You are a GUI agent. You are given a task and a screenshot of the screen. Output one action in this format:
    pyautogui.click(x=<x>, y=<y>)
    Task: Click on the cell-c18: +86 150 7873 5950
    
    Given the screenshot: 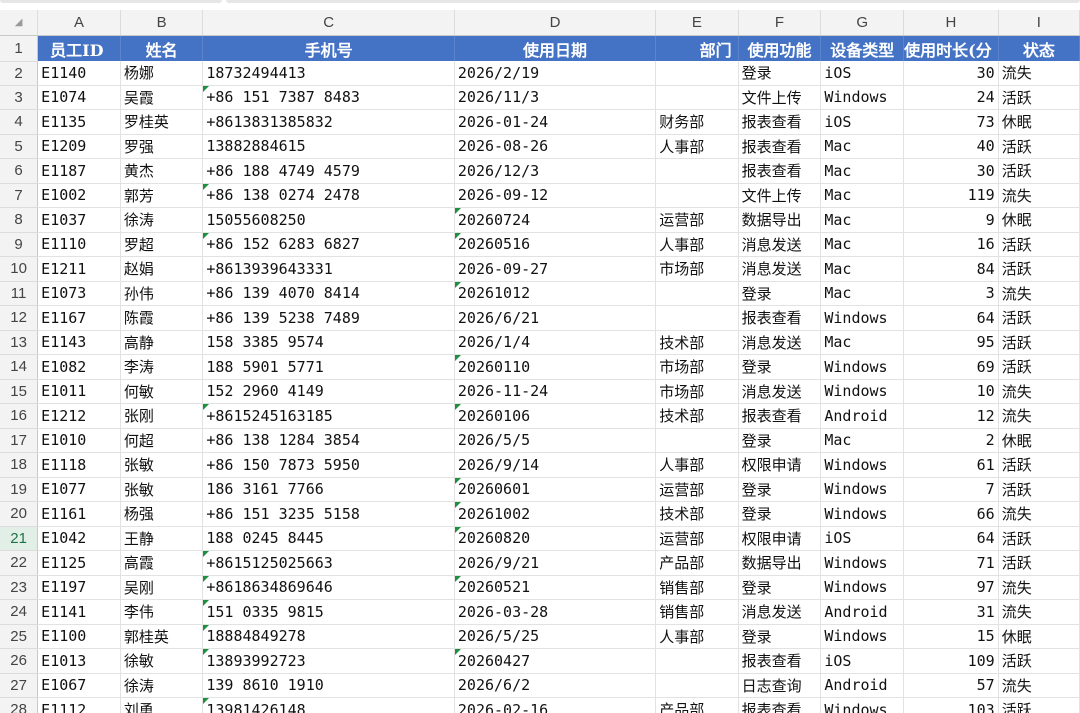 What is the action you would take?
    pyautogui.click(x=328, y=465)
    